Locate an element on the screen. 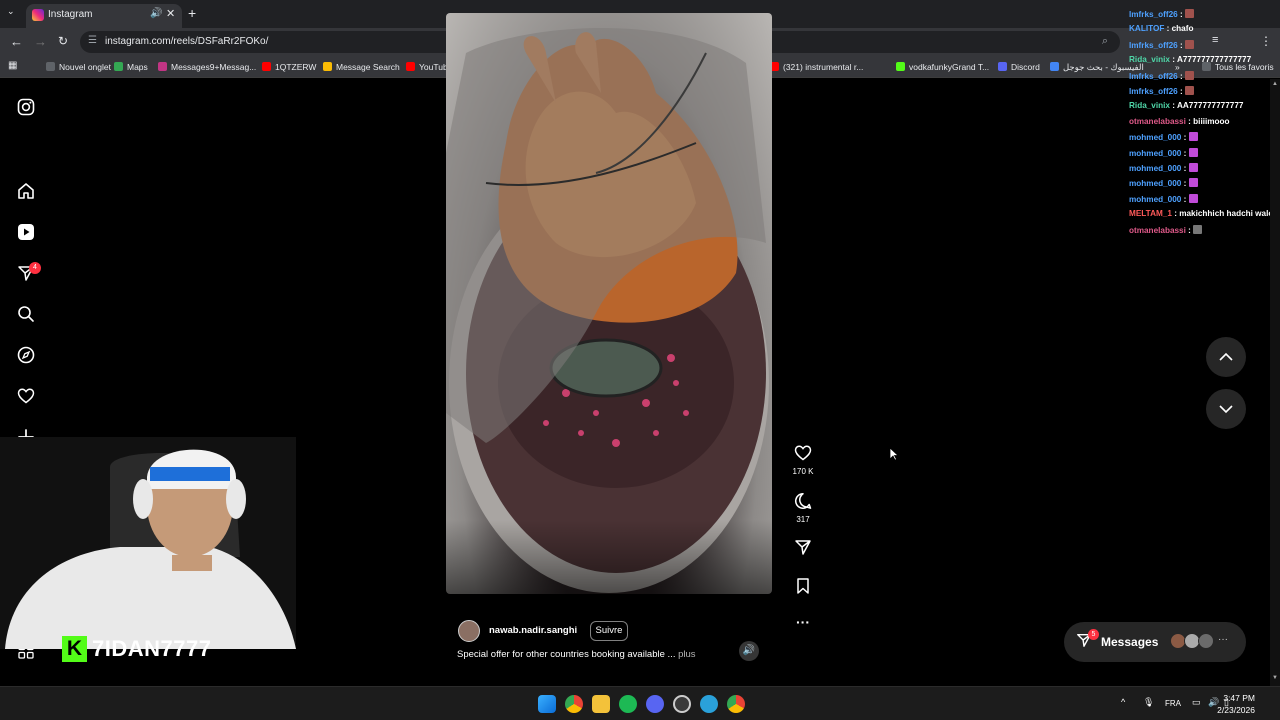 The height and width of the screenshot is (720, 1280). bookmark-label: 1QTZERW is located at coordinates (296, 67).